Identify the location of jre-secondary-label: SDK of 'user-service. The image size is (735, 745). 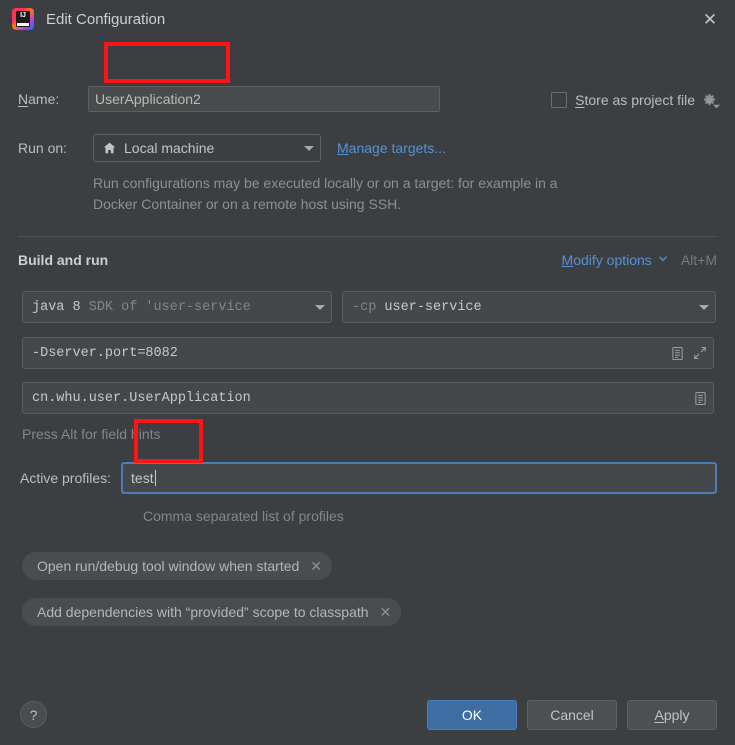
(169, 307).